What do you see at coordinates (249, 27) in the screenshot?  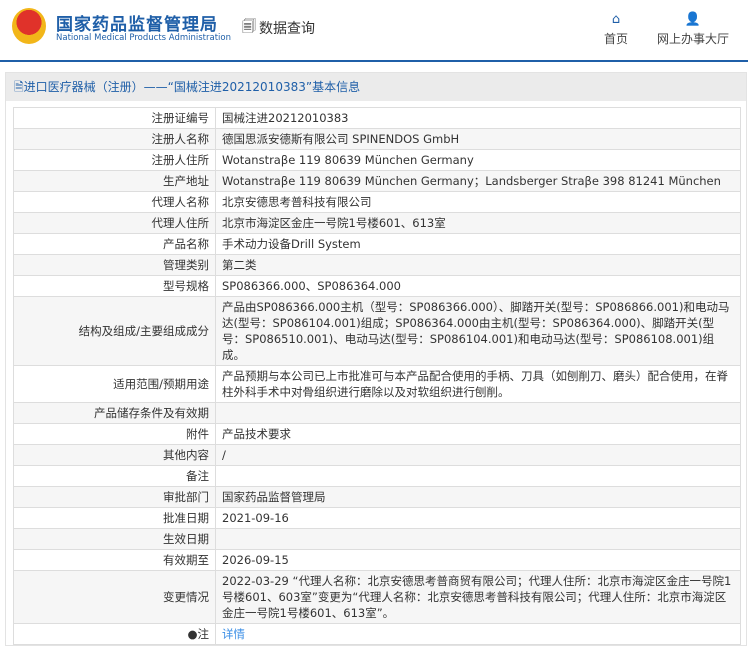 I see `document-search-icon: 🗐` at bounding box center [249, 27].